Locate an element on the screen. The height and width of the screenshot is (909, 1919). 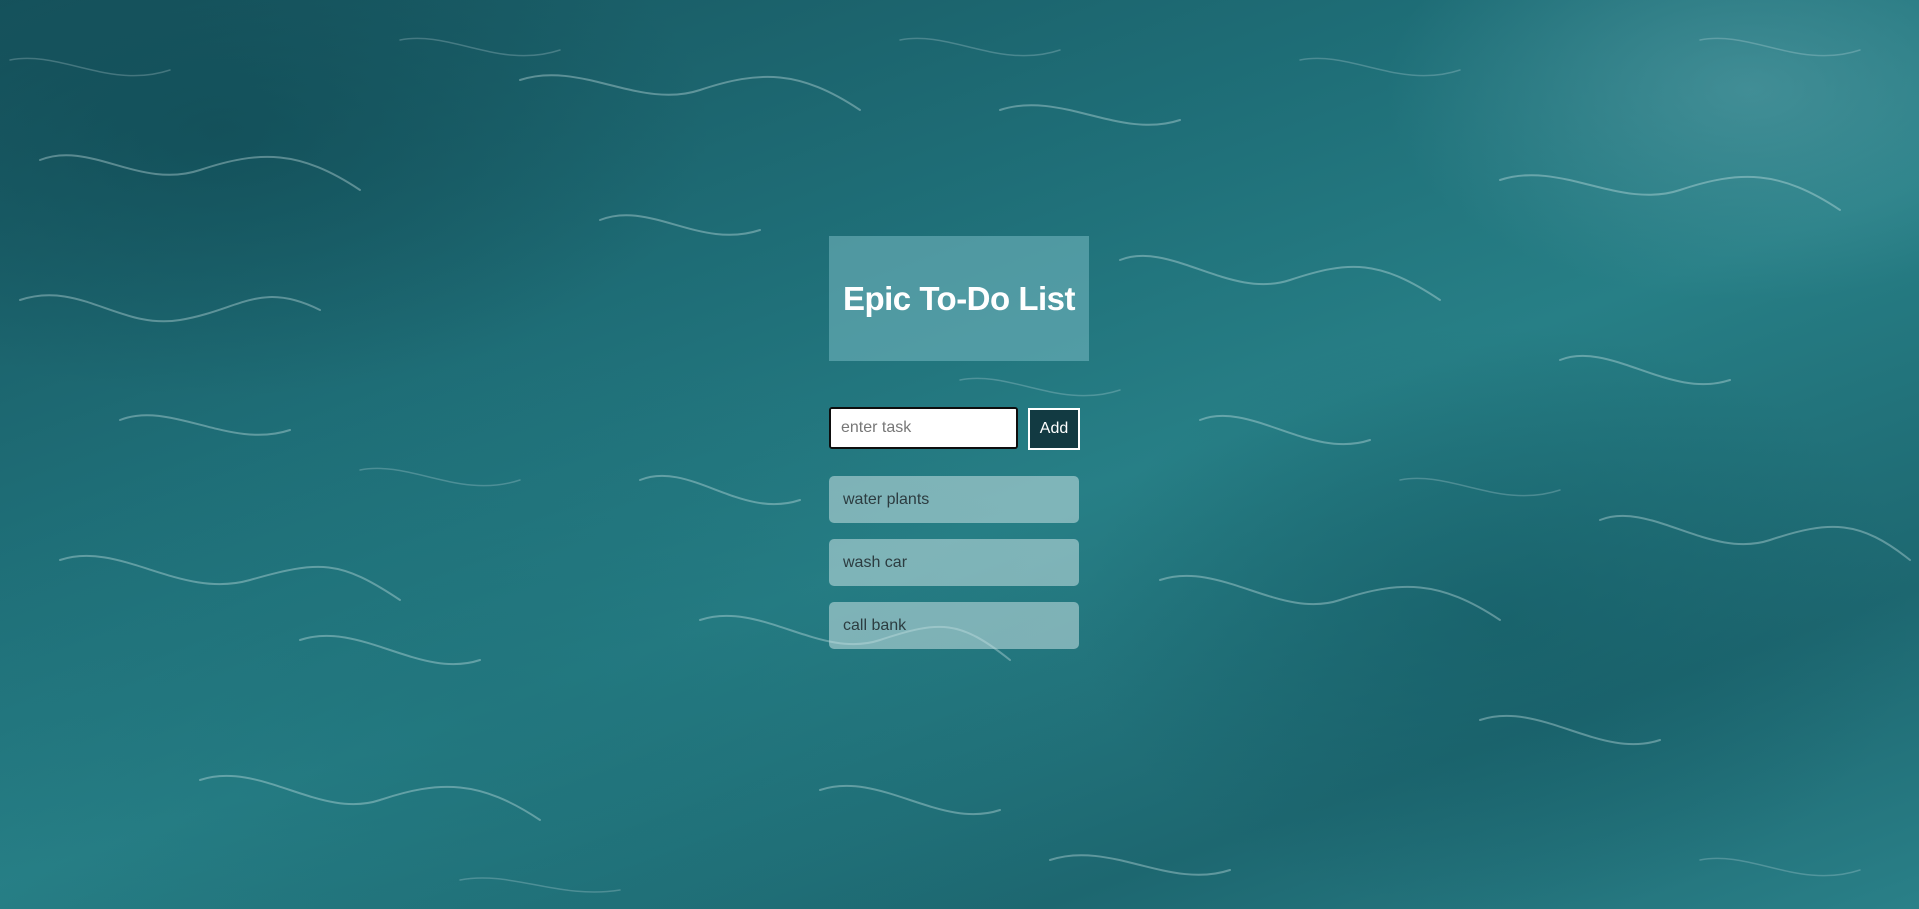
list-item: water plants is located at coordinates (954, 499).